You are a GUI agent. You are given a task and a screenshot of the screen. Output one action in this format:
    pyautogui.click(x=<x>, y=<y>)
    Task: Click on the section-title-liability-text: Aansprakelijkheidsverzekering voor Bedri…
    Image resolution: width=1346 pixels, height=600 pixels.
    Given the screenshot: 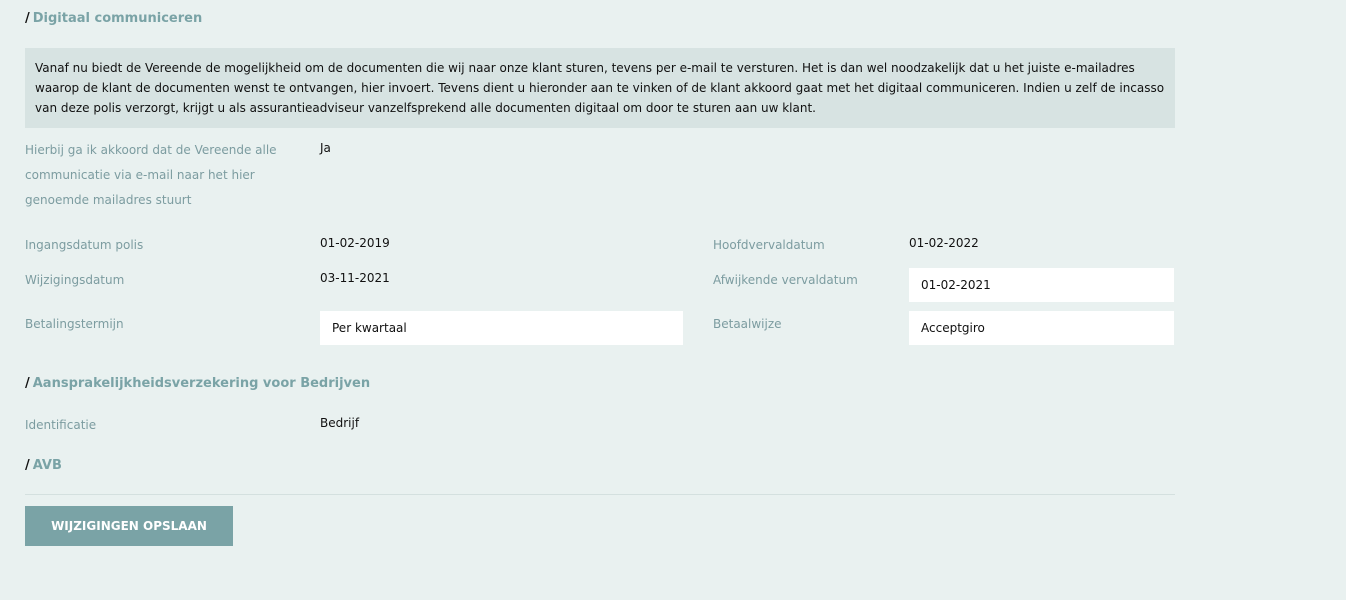 What is the action you would take?
    pyautogui.click(x=201, y=383)
    